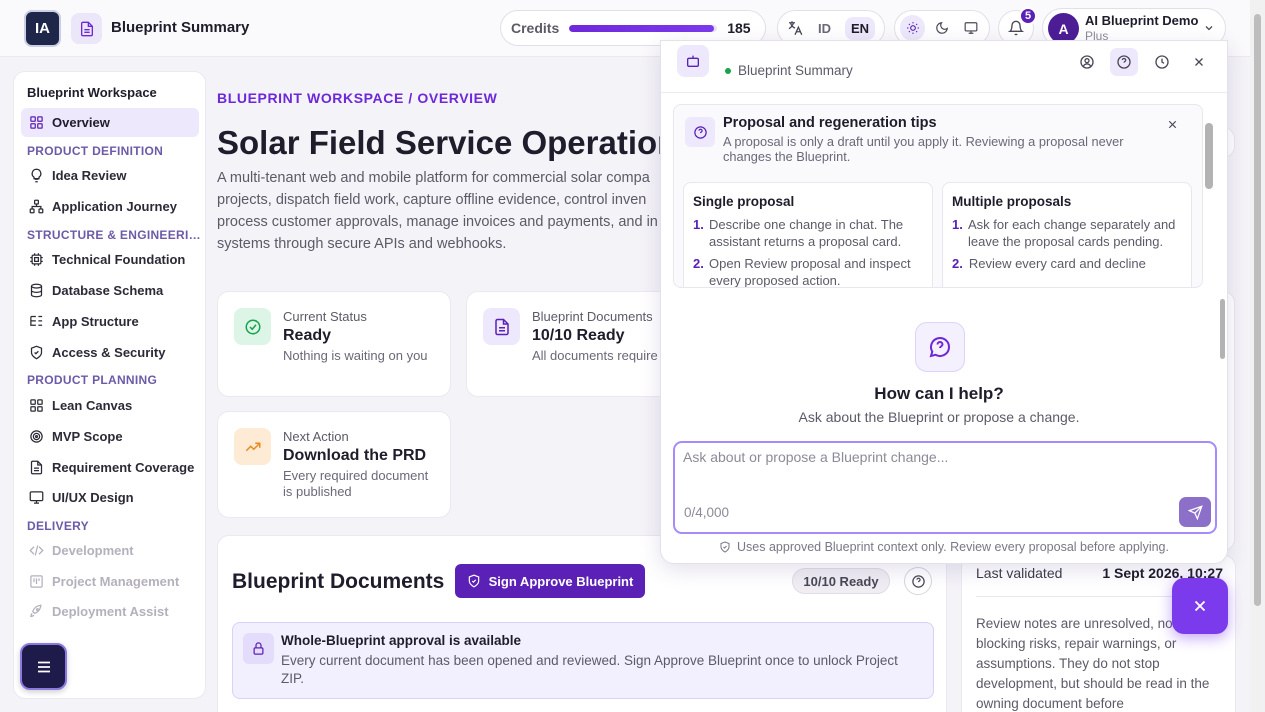 The width and height of the screenshot is (1265, 712). Describe the element at coordinates (1019, 573) in the screenshot. I see `last-validated-label: Last validated` at that location.